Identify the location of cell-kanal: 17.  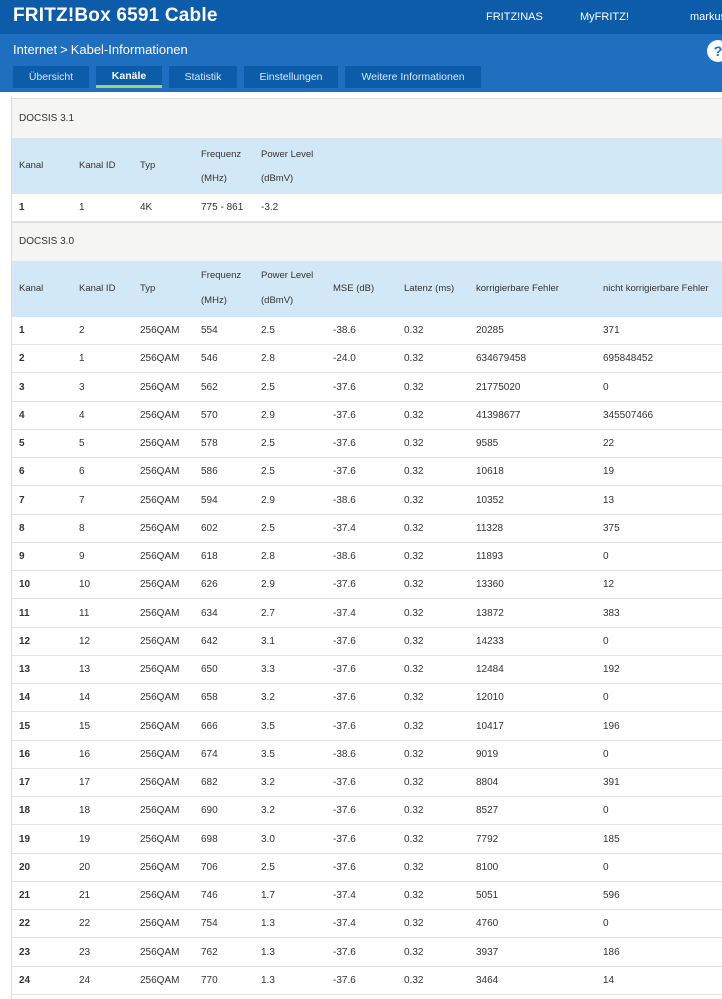
(25, 782).